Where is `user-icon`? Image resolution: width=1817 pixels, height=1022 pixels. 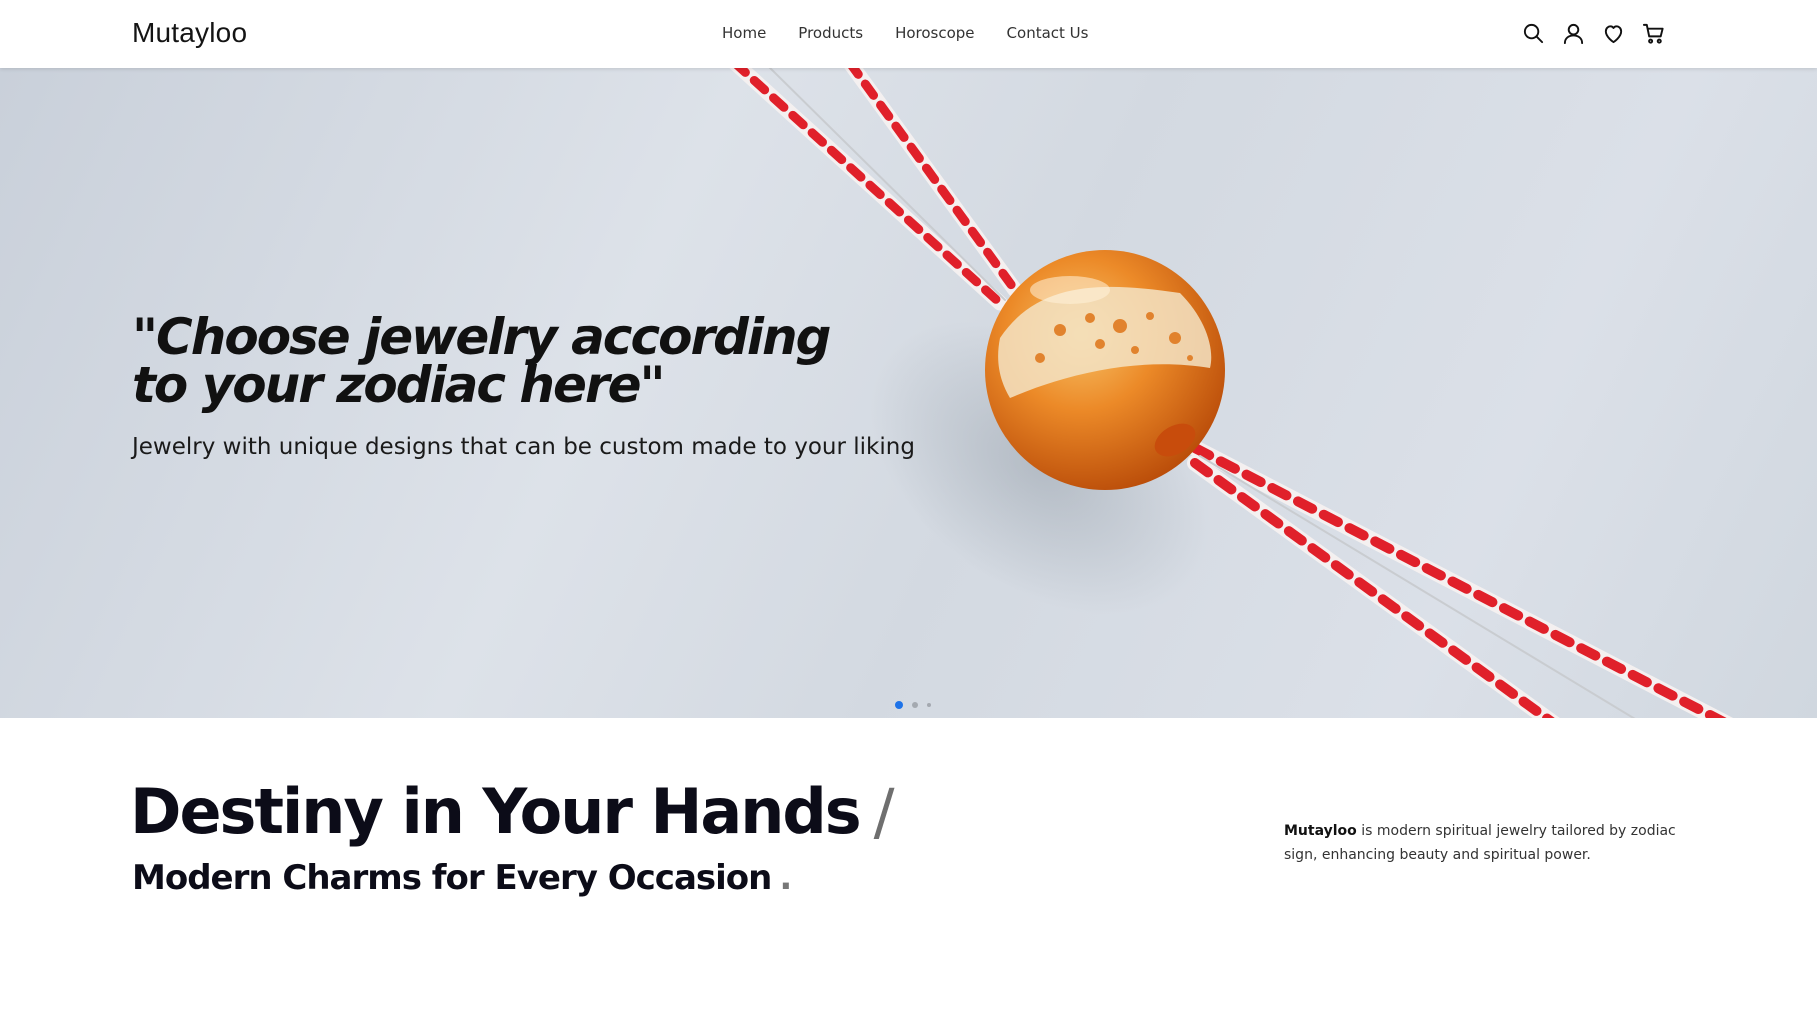 user-icon is located at coordinates (1573, 33).